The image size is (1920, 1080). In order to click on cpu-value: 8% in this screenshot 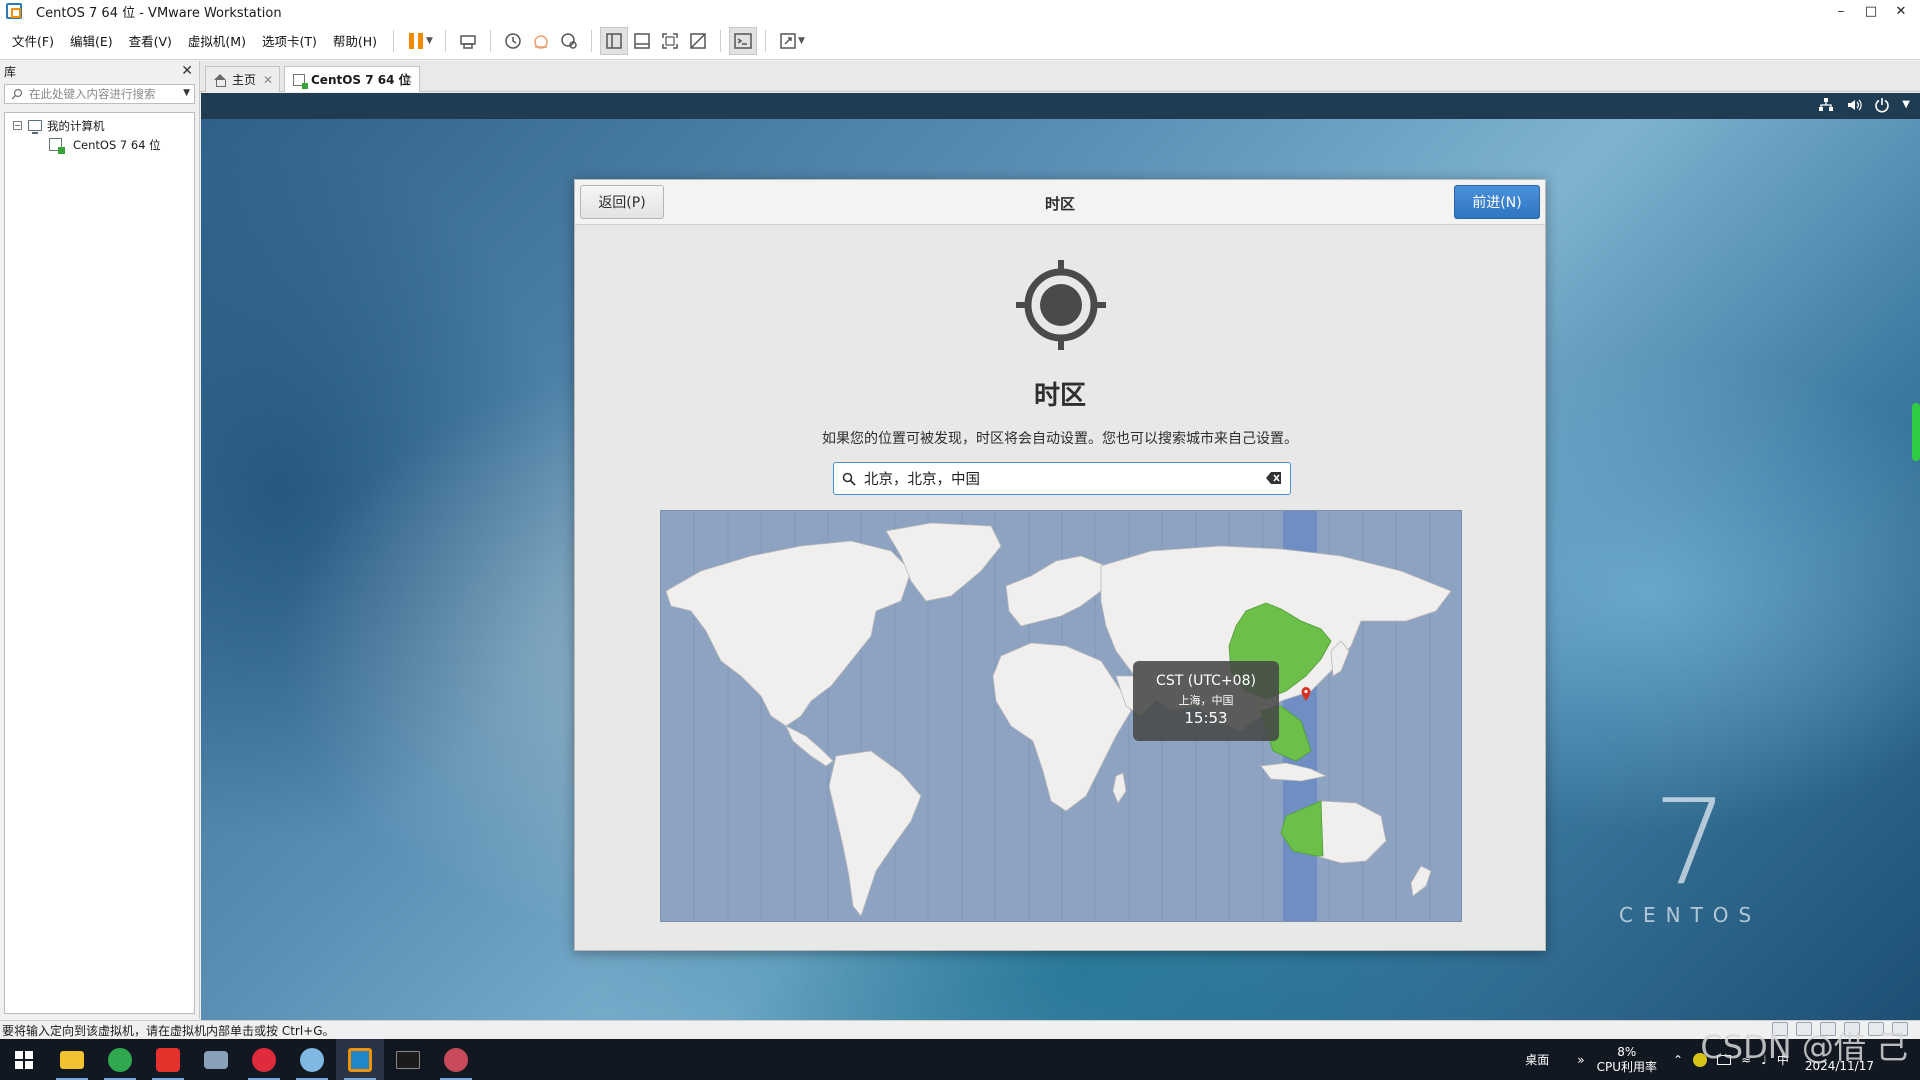, I will do `click(1627, 1051)`.